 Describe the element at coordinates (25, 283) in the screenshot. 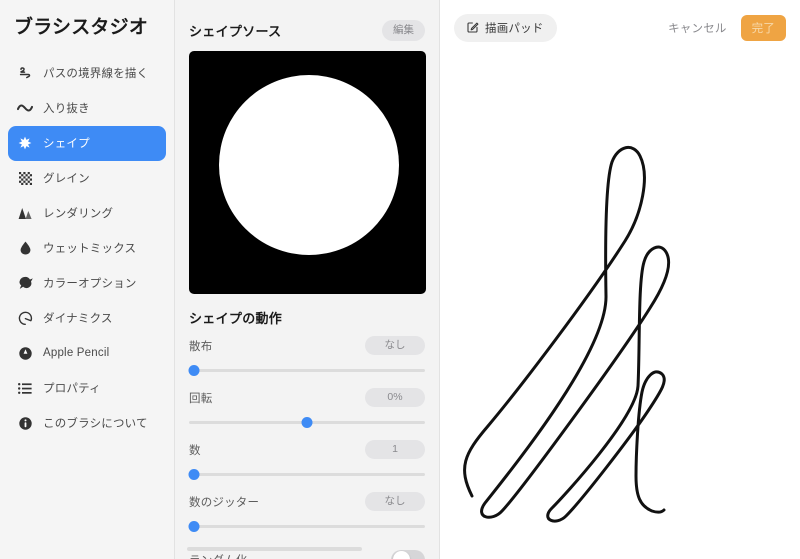

I see `color-options-icon` at that location.